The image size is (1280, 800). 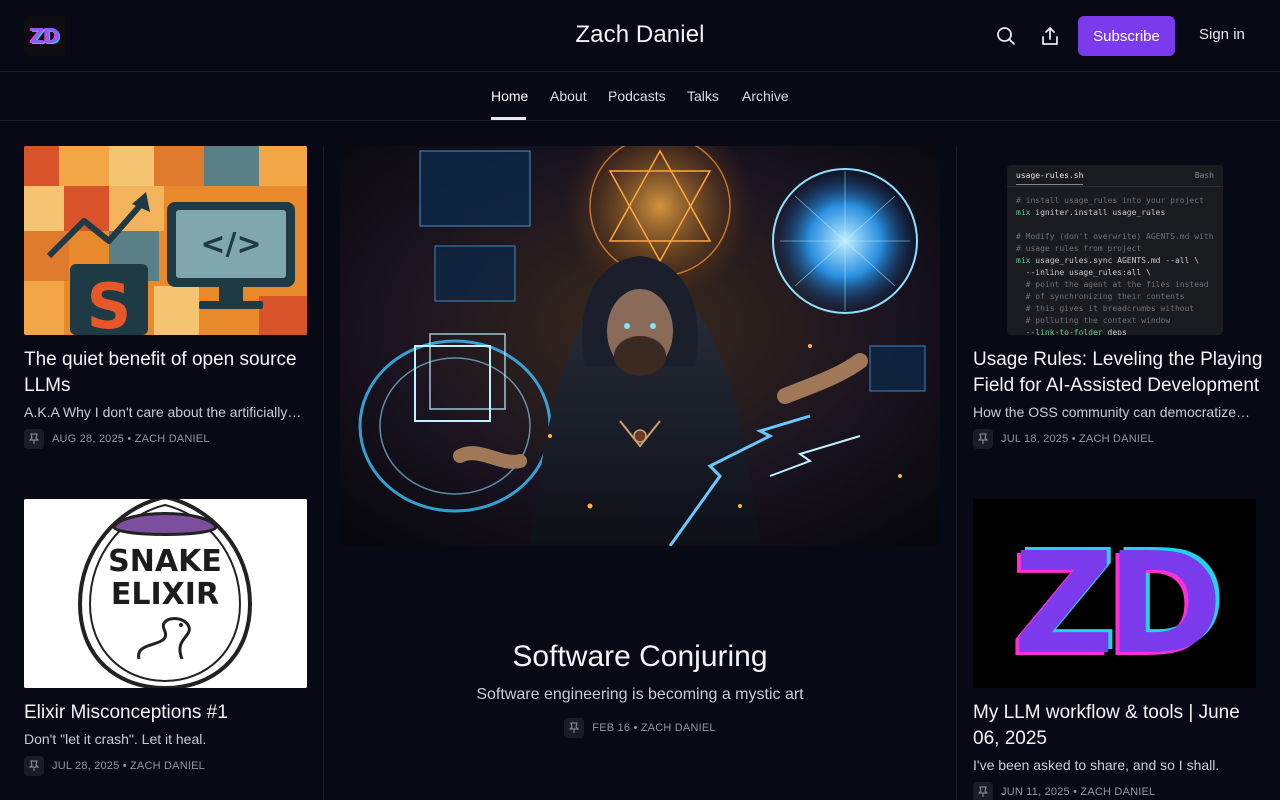 I want to click on post-meta: JUN 11, 2025 • ZACH DANIEL, so click(x=1064, y=791).